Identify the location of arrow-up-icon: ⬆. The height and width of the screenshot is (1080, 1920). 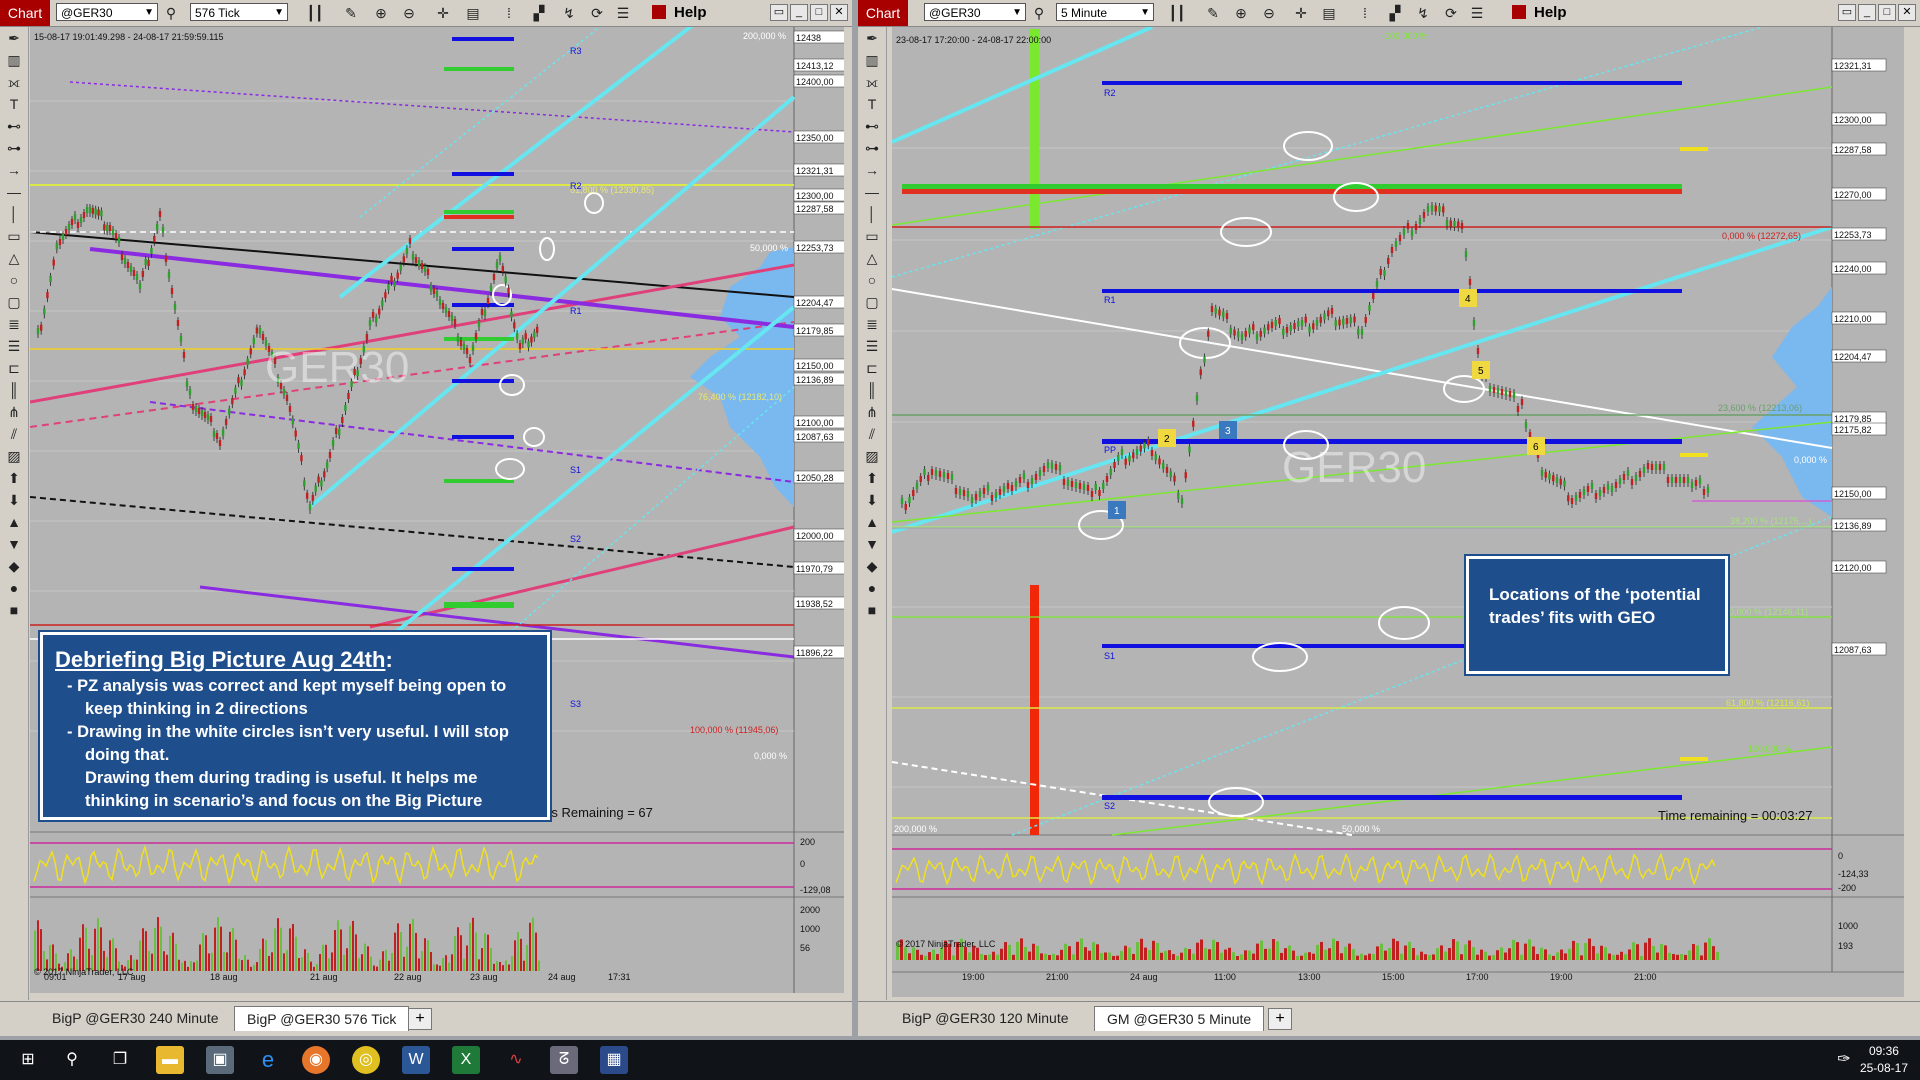
(14, 478).